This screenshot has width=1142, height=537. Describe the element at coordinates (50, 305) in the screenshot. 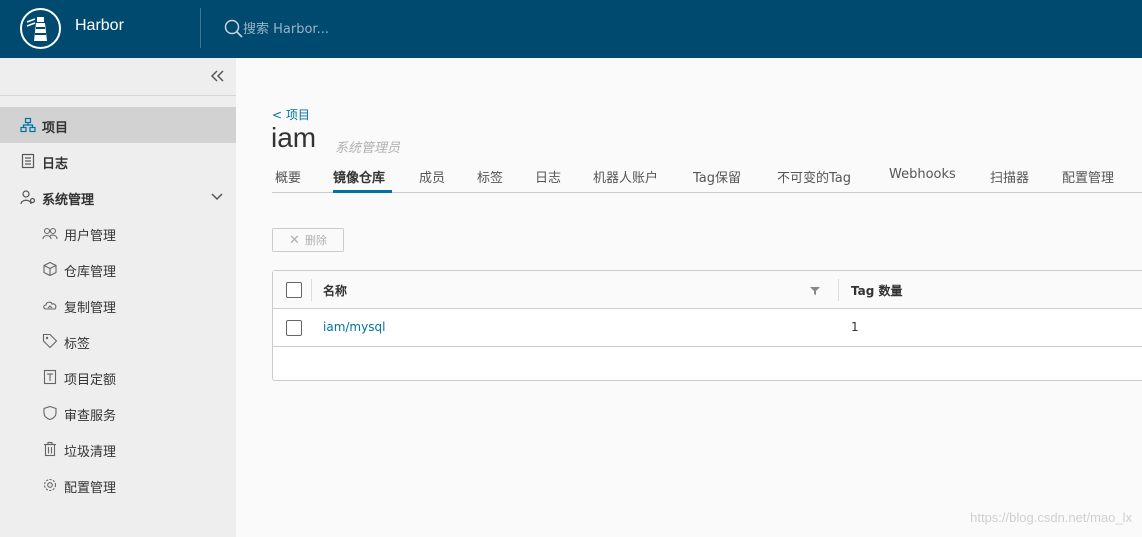

I see `replication-icon` at that location.